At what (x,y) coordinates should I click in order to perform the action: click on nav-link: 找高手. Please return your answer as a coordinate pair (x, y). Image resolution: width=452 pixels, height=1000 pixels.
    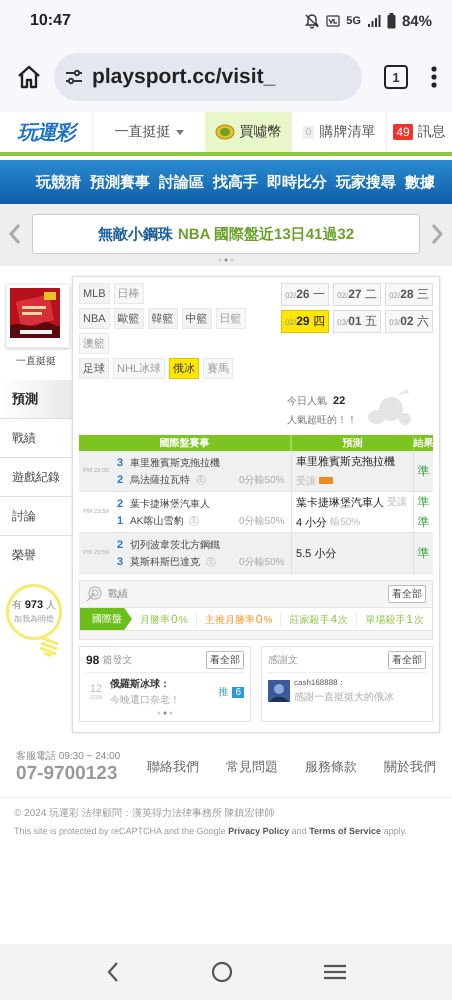
    Looking at the image, I should click on (235, 182).